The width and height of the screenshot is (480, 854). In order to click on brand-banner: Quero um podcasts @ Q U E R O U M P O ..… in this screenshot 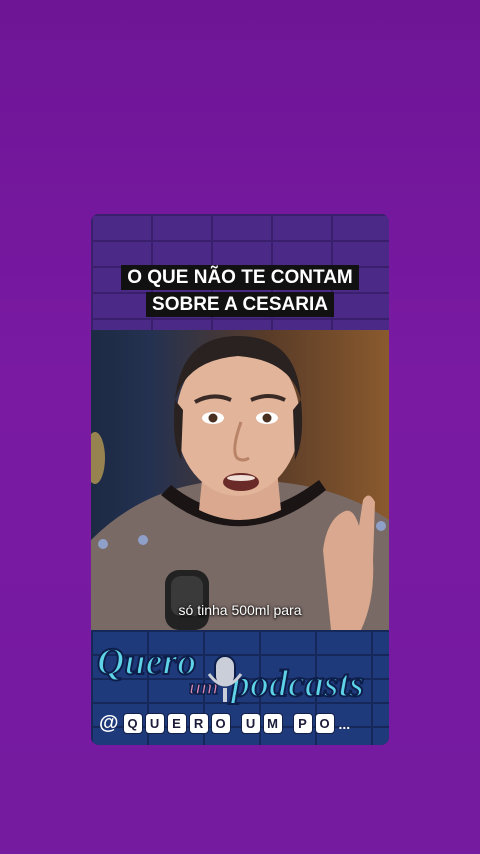, I will do `click(240, 687)`.